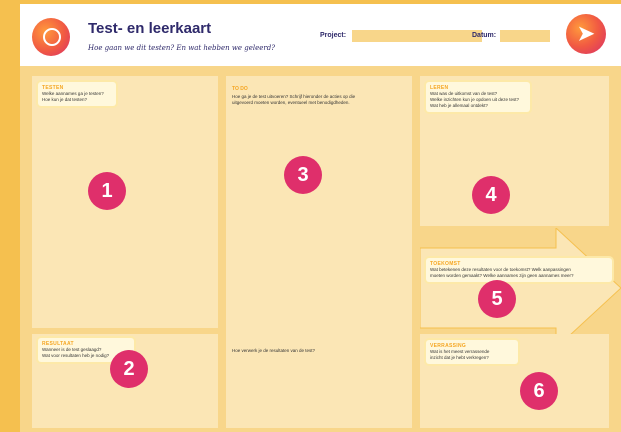 Image resolution: width=621 pixels, height=432 pixels. I want to click on step-number-5: 5, so click(497, 299).